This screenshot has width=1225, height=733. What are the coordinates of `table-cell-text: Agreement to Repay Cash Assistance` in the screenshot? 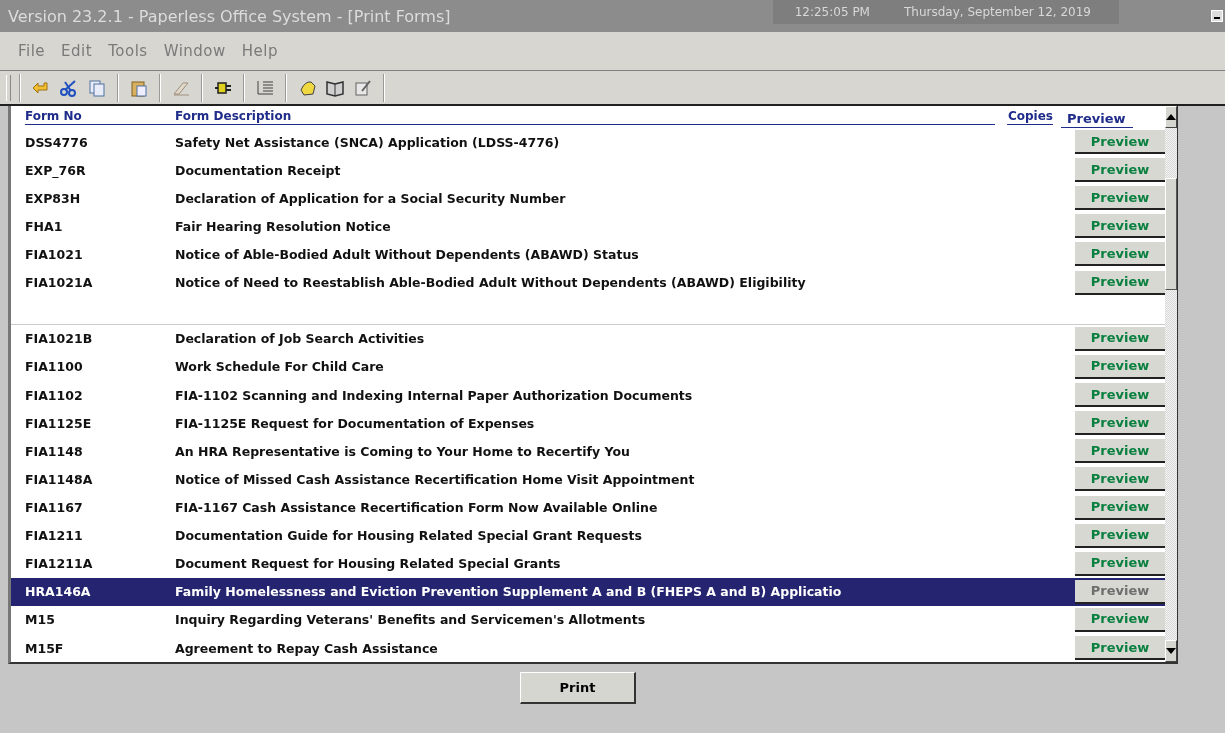 It's located at (307, 648).